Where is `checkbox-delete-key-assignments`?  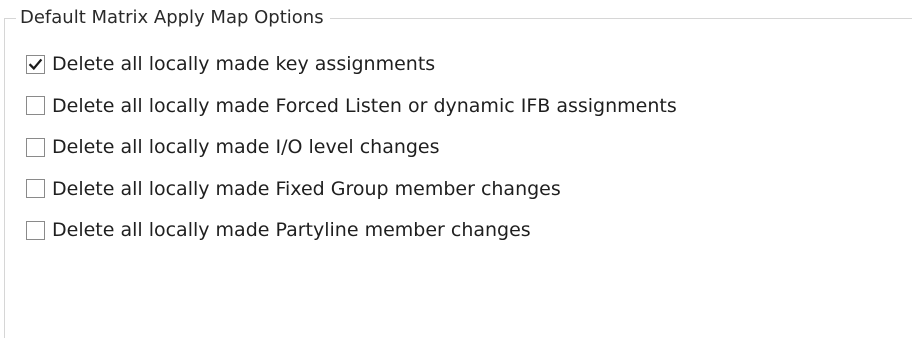
checkbox-delete-key-assignments is located at coordinates (35, 64).